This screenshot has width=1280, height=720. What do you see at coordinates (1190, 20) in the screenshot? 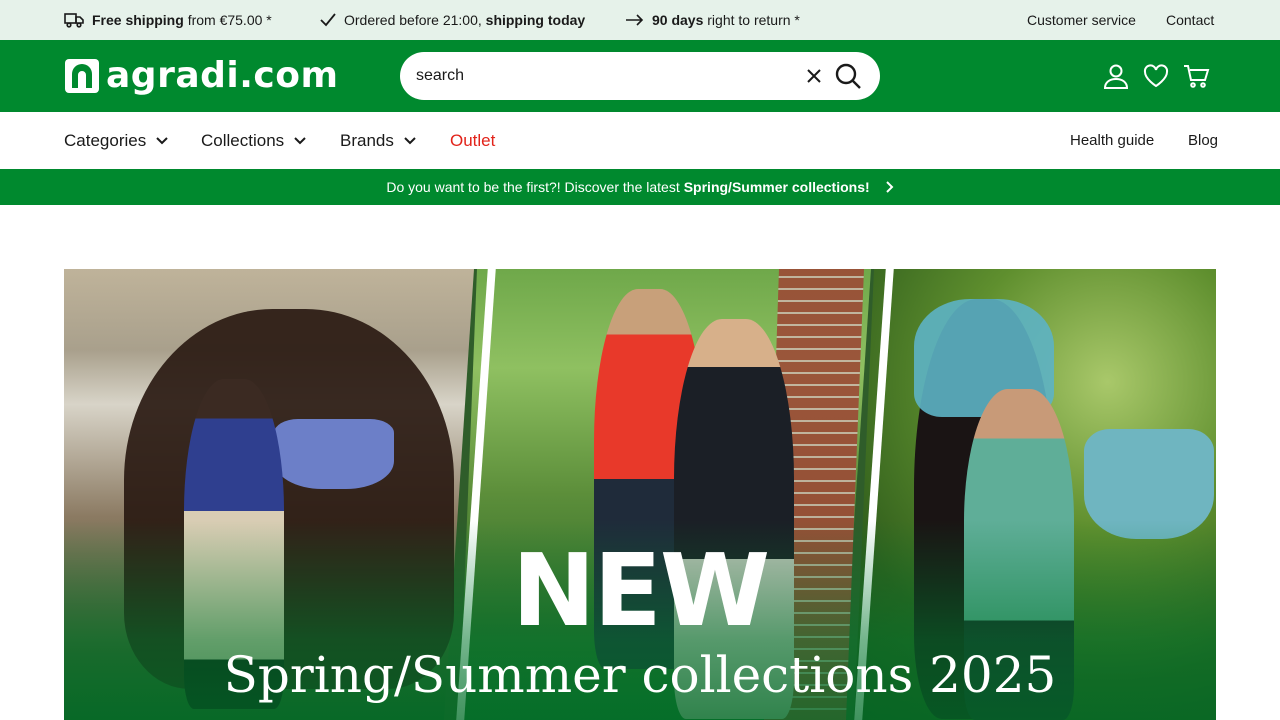
I see `contact-link: Contact` at bounding box center [1190, 20].